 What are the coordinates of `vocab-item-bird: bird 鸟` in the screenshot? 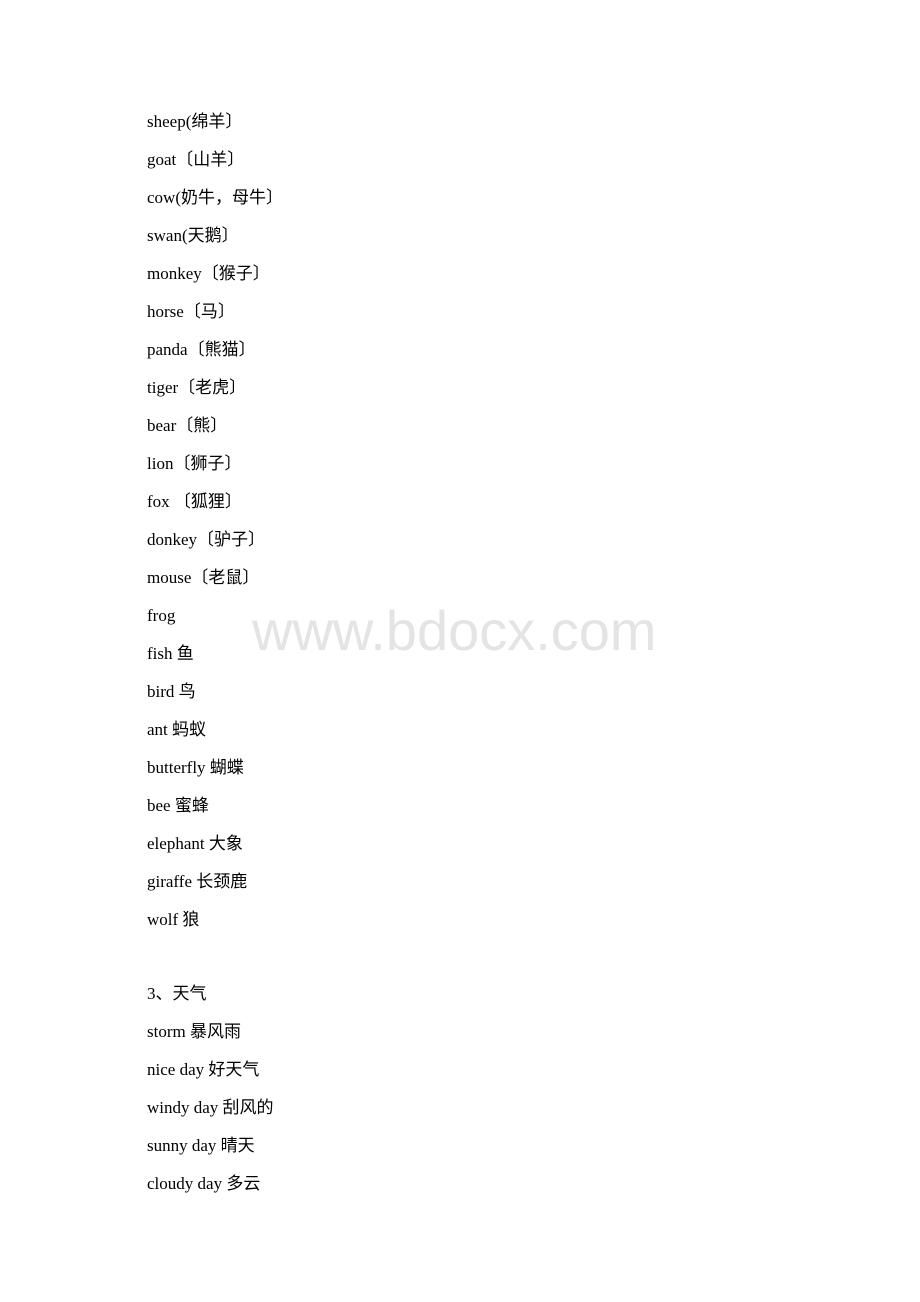 It's located at (171, 691).